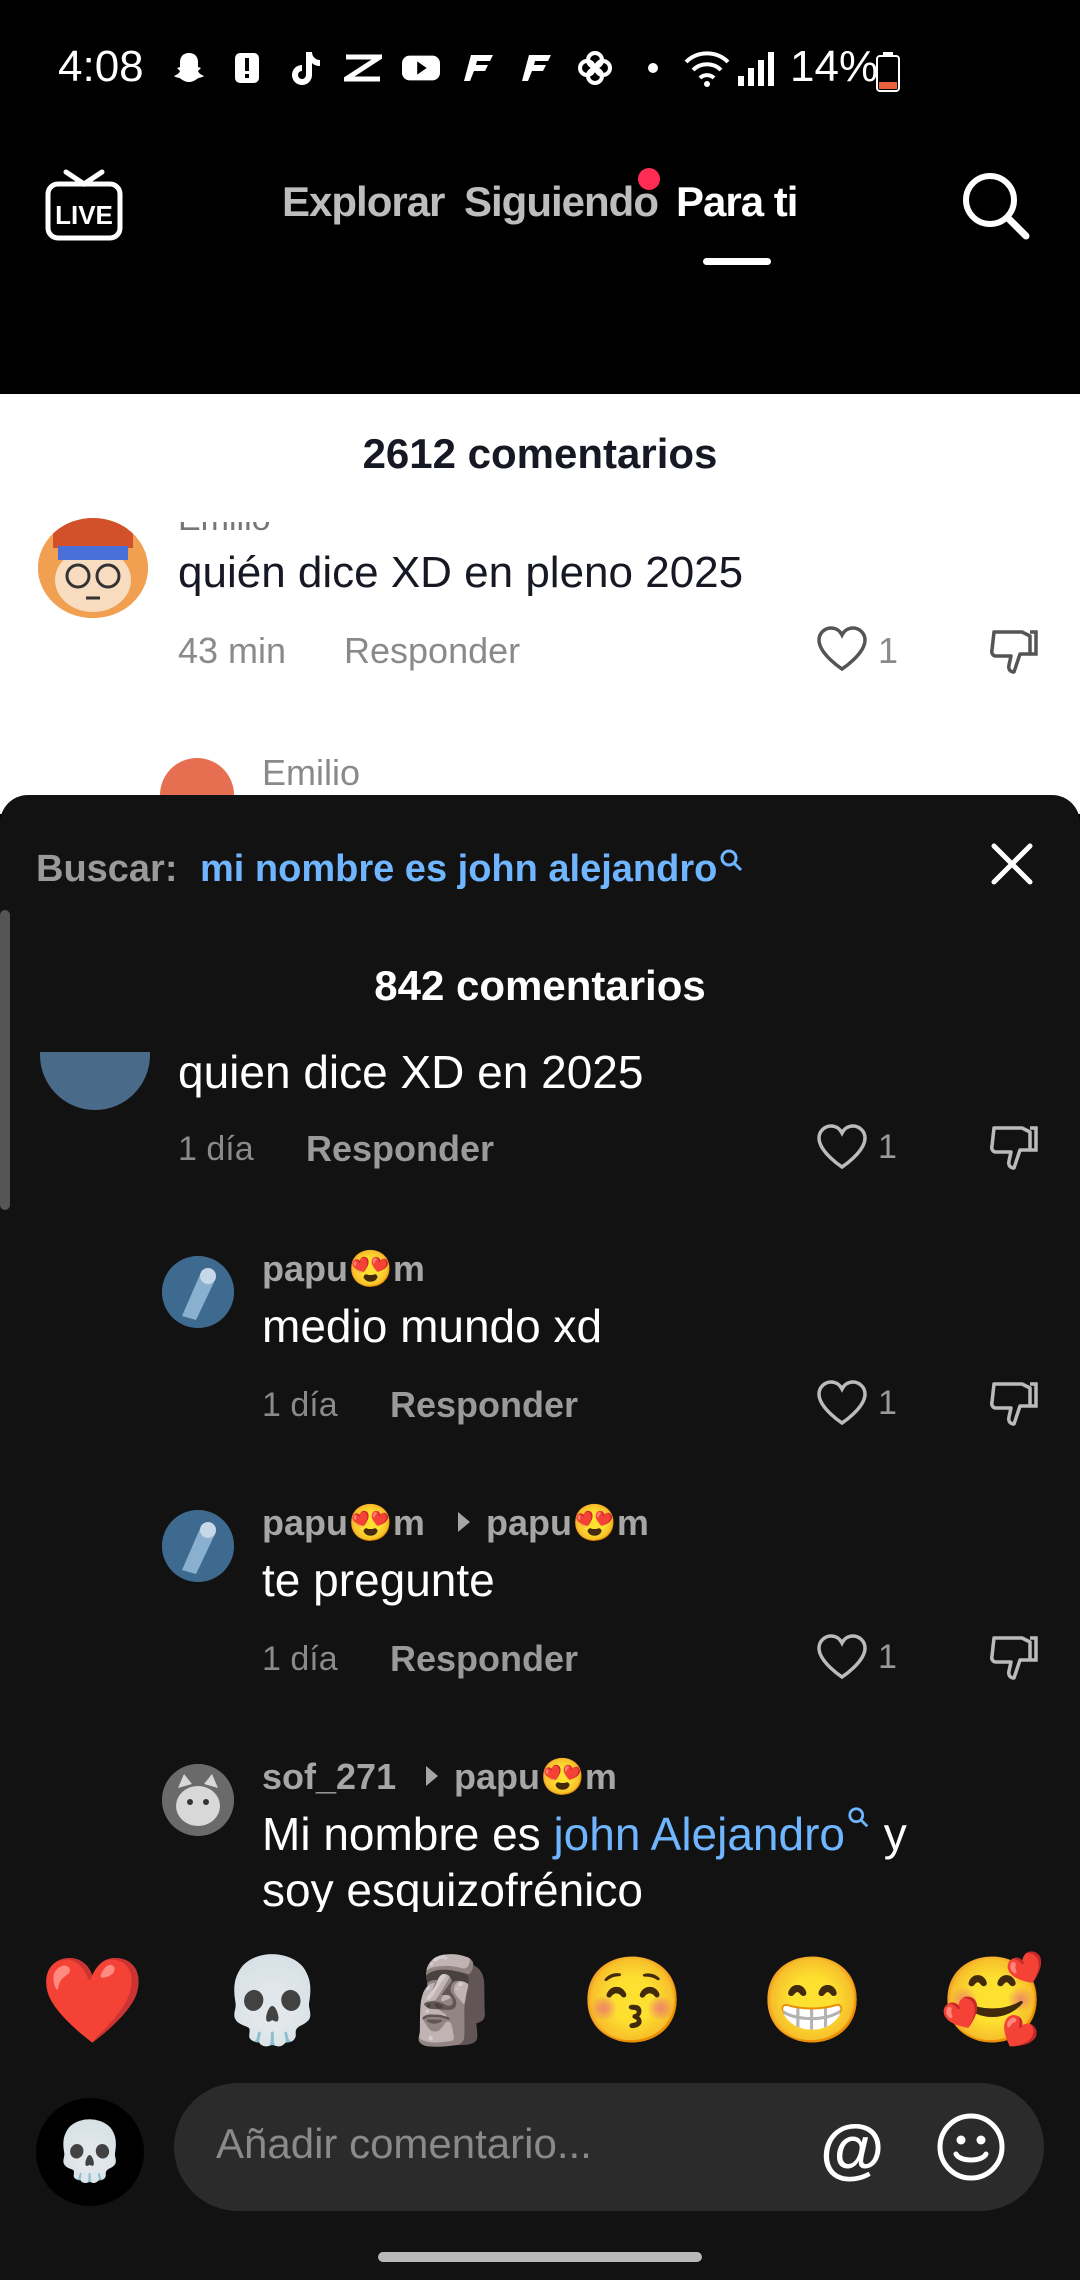 This screenshot has width=1080, height=2280. Describe the element at coordinates (411, 1072) in the screenshot. I see `comment-text: quien dice XD en 2025` at that location.